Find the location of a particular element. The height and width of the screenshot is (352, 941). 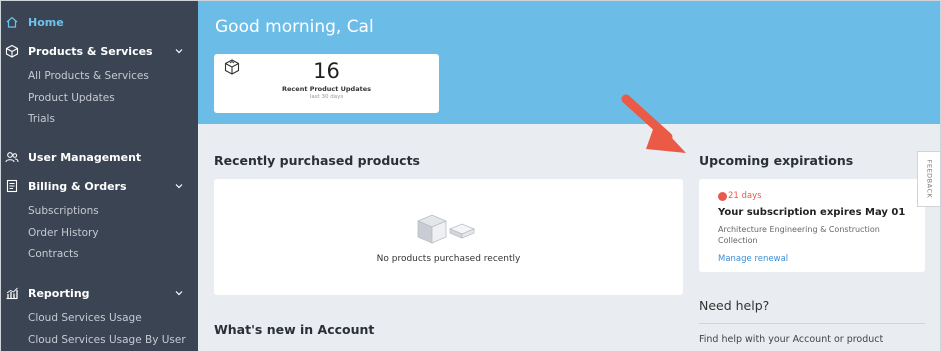

sidebar-item-label: Products & Services is located at coordinates (90, 51).